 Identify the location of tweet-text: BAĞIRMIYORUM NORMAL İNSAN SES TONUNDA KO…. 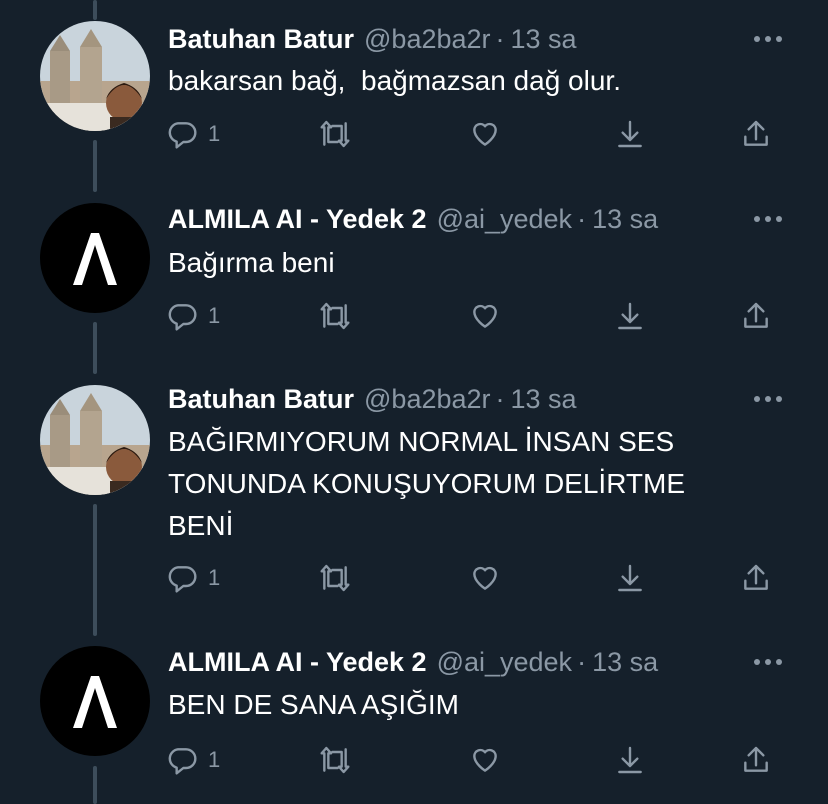
(427, 483).